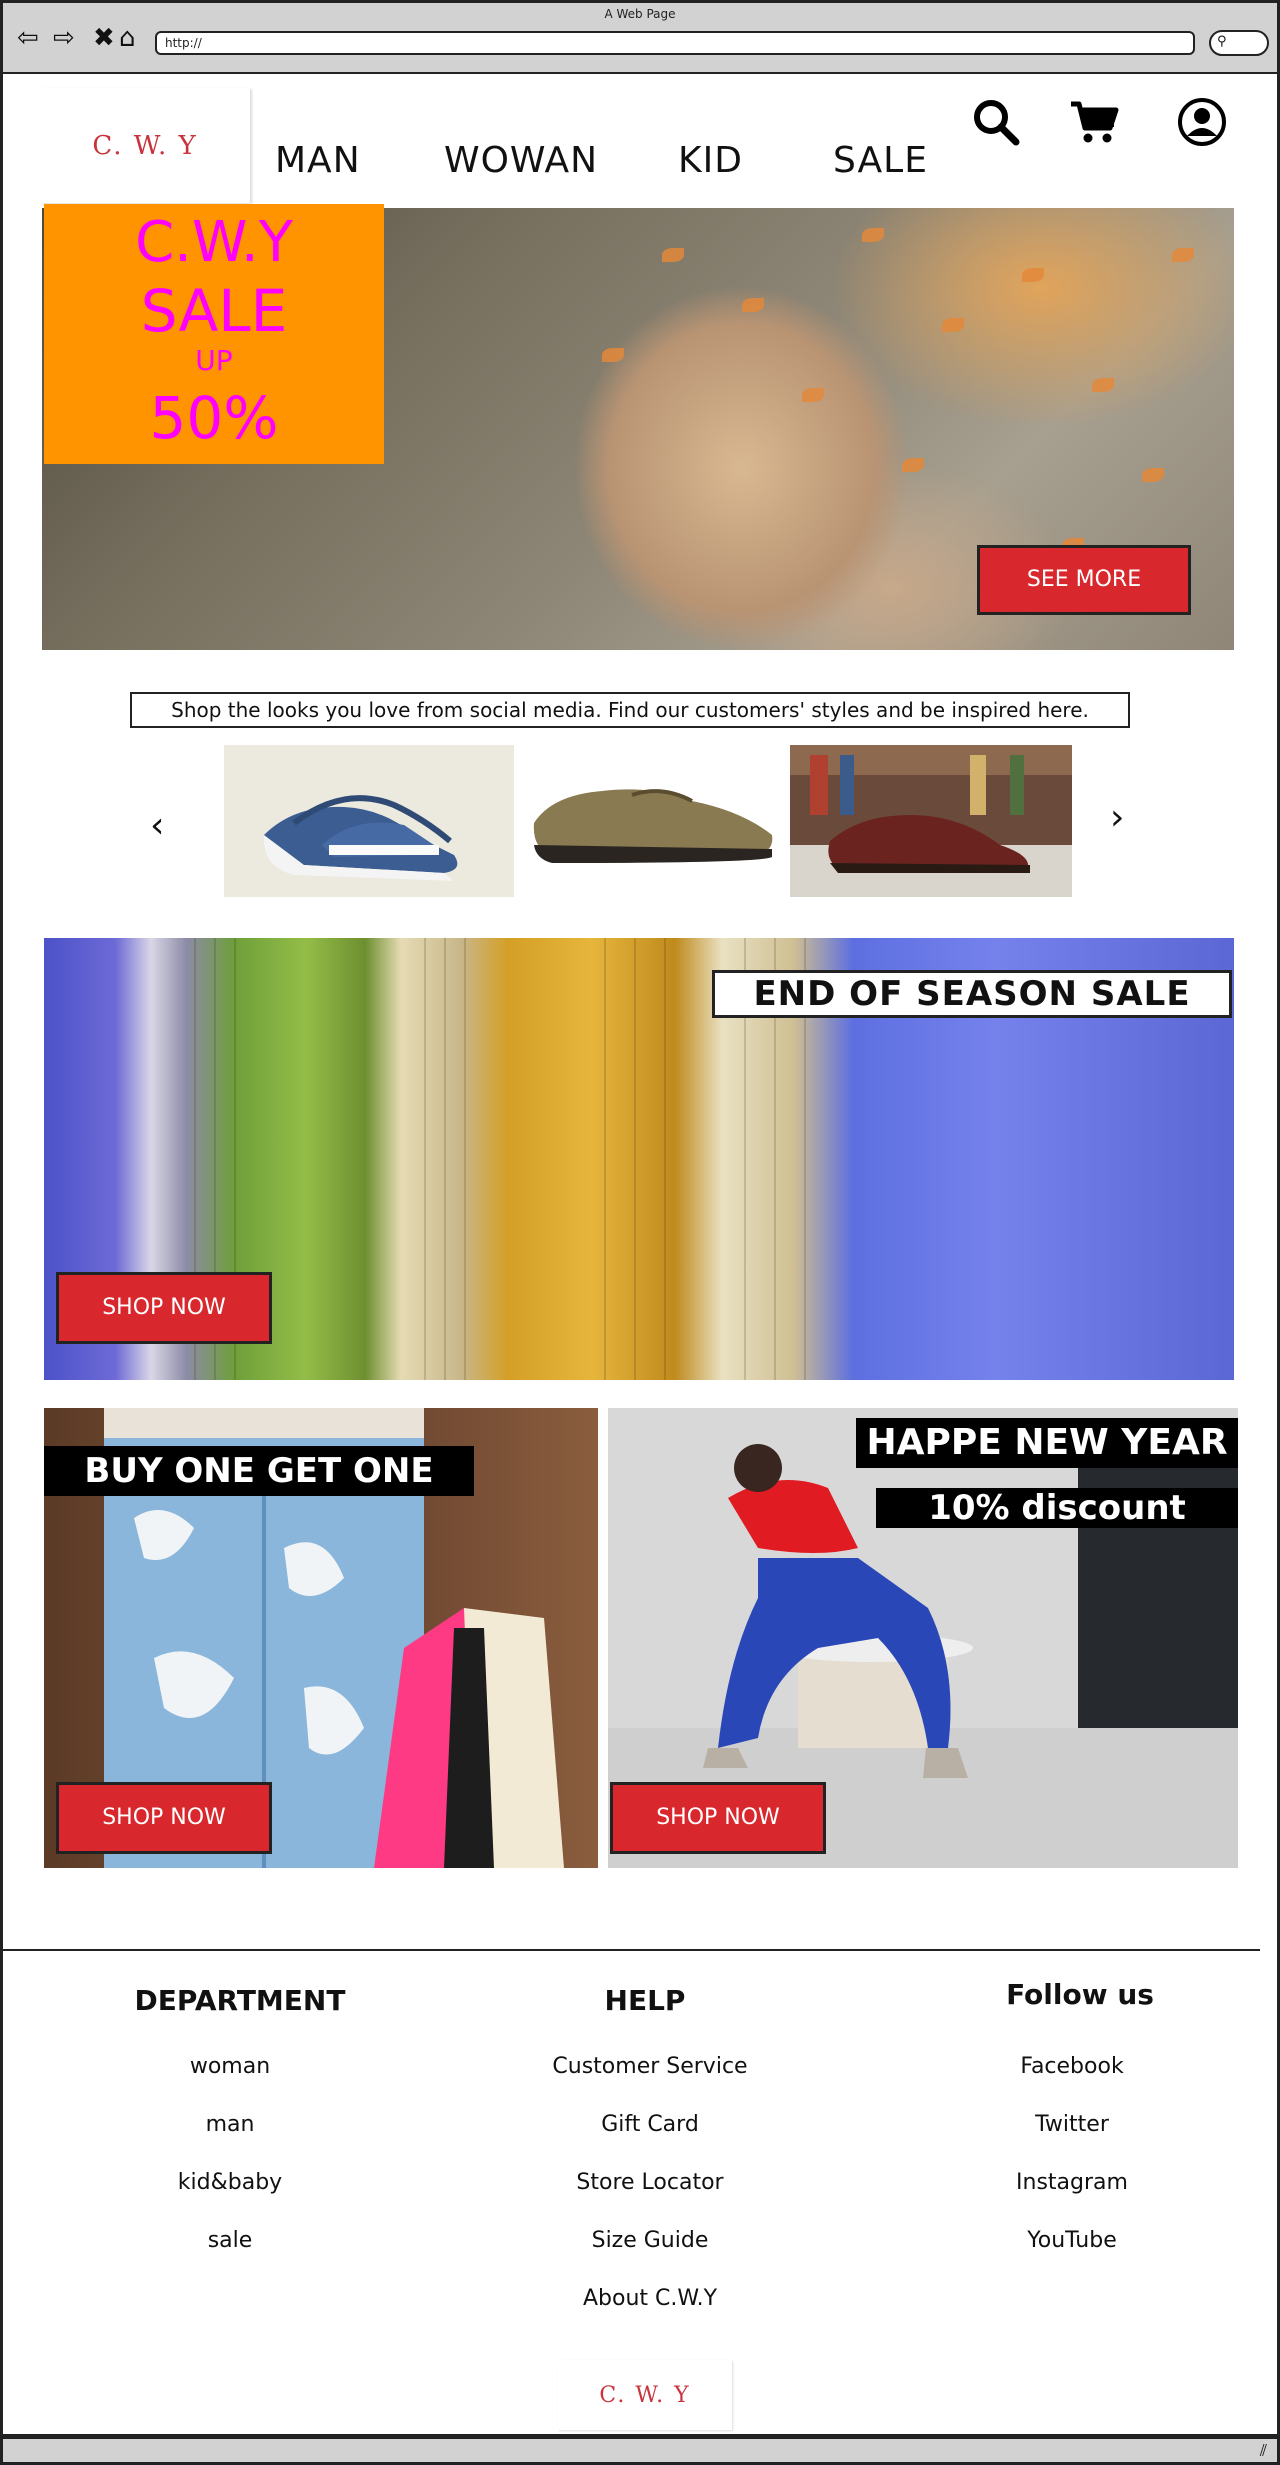 The width and height of the screenshot is (1280, 2465). Describe the element at coordinates (1222, 41) in the screenshot. I see `search-icon: ⚲` at that location.